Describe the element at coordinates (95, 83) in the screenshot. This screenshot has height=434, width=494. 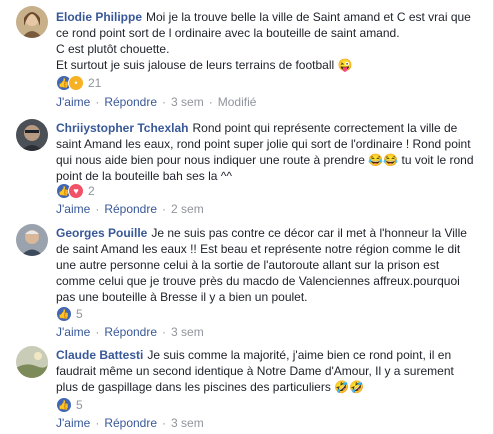
I see `reaction-count: 21` at that location.